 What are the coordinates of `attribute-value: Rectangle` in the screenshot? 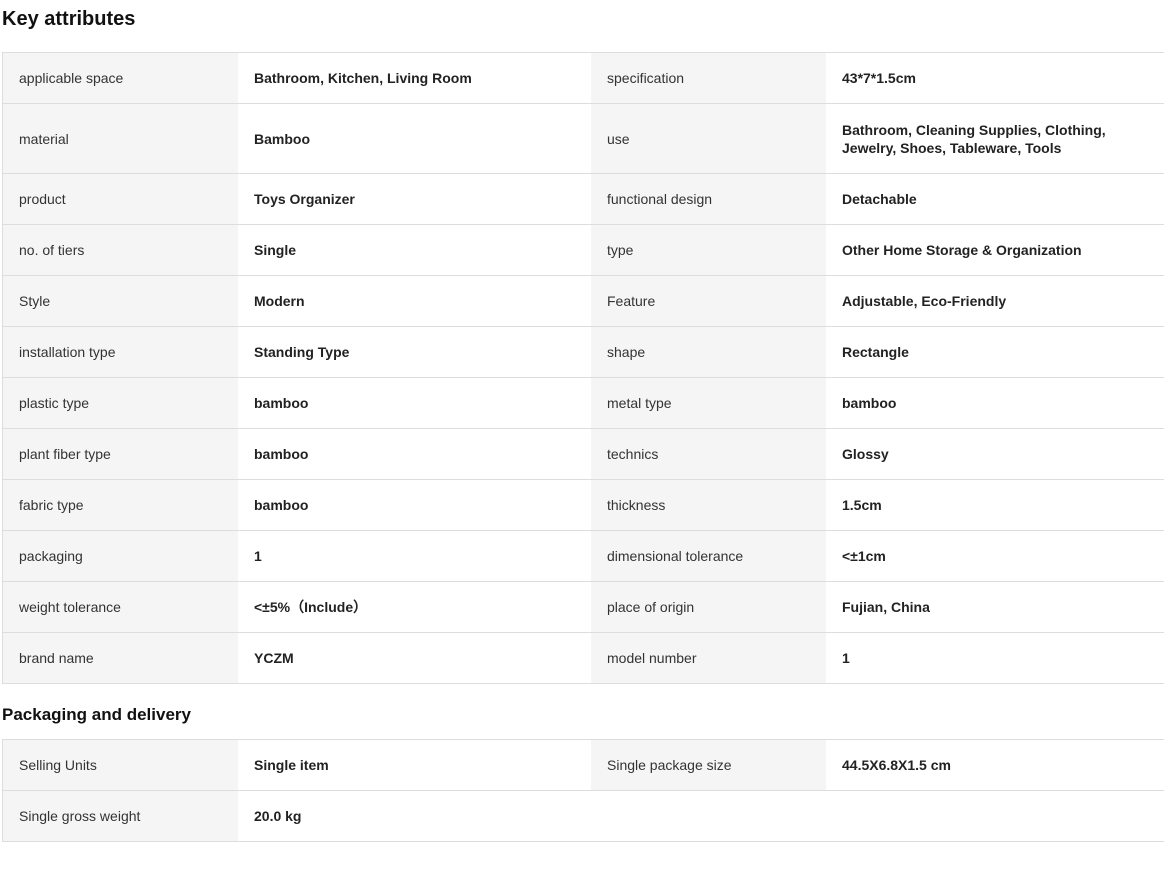 It's located at (995, 352).